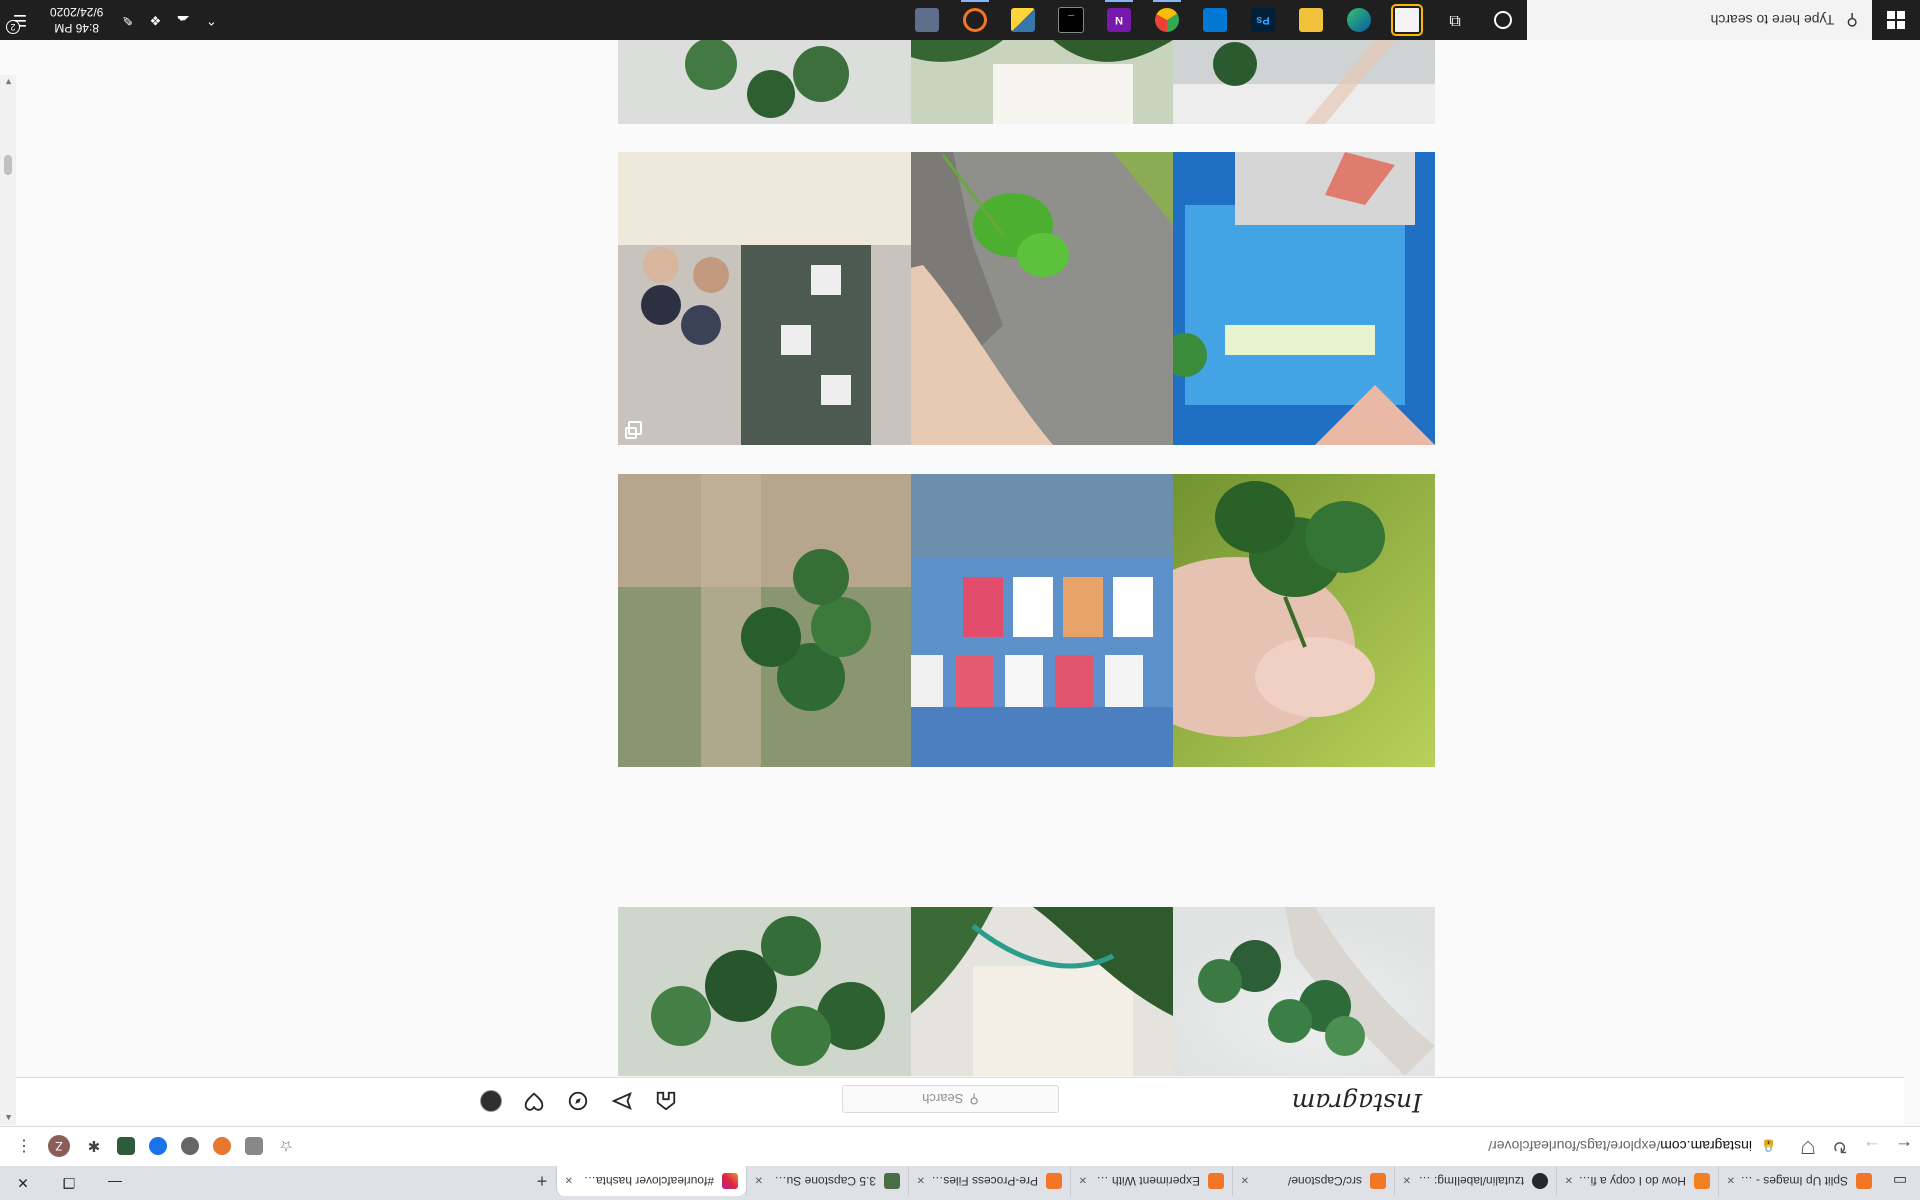 The height and width of the screenshot is (1200, 1920). Describe the element at coordinates (112, 20) in the screenshot. I see `system-tray: ⌃ ☁ ❖ ✎ 8:46 PM 9/24/2020 ☰ 2` at that location.